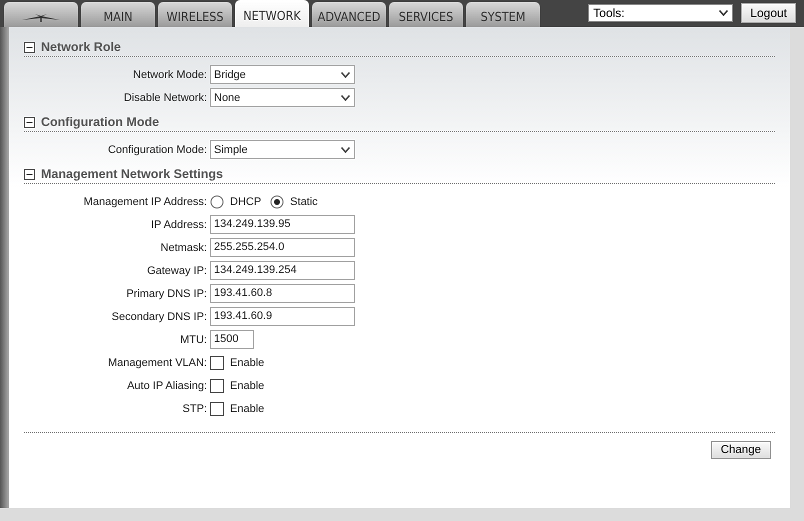 The height and width of the screenshot is (521, 804). I want to click on field-label: Management IP Address:, so click(144, 202).